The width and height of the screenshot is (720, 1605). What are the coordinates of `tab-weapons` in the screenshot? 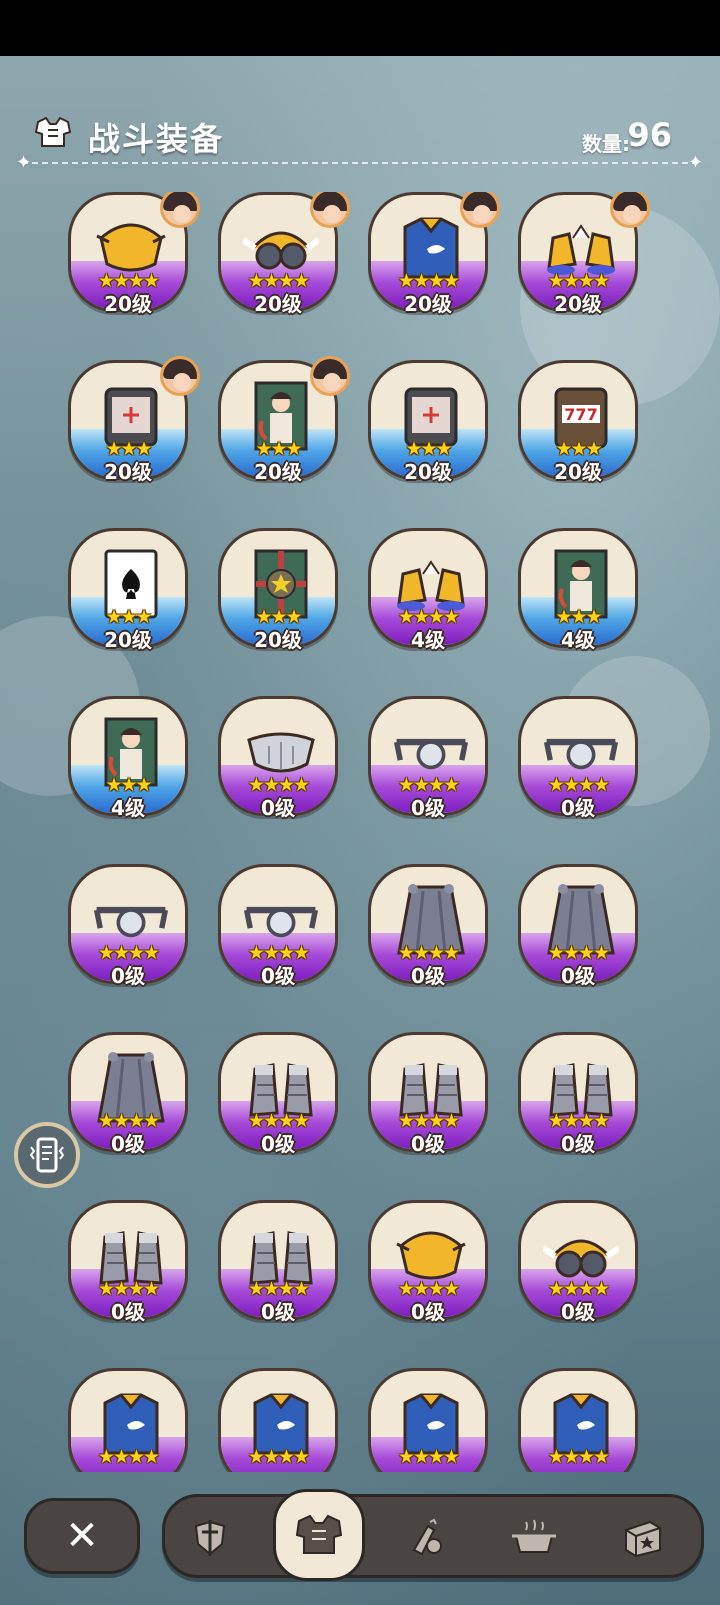 It's located at (210, 1538).